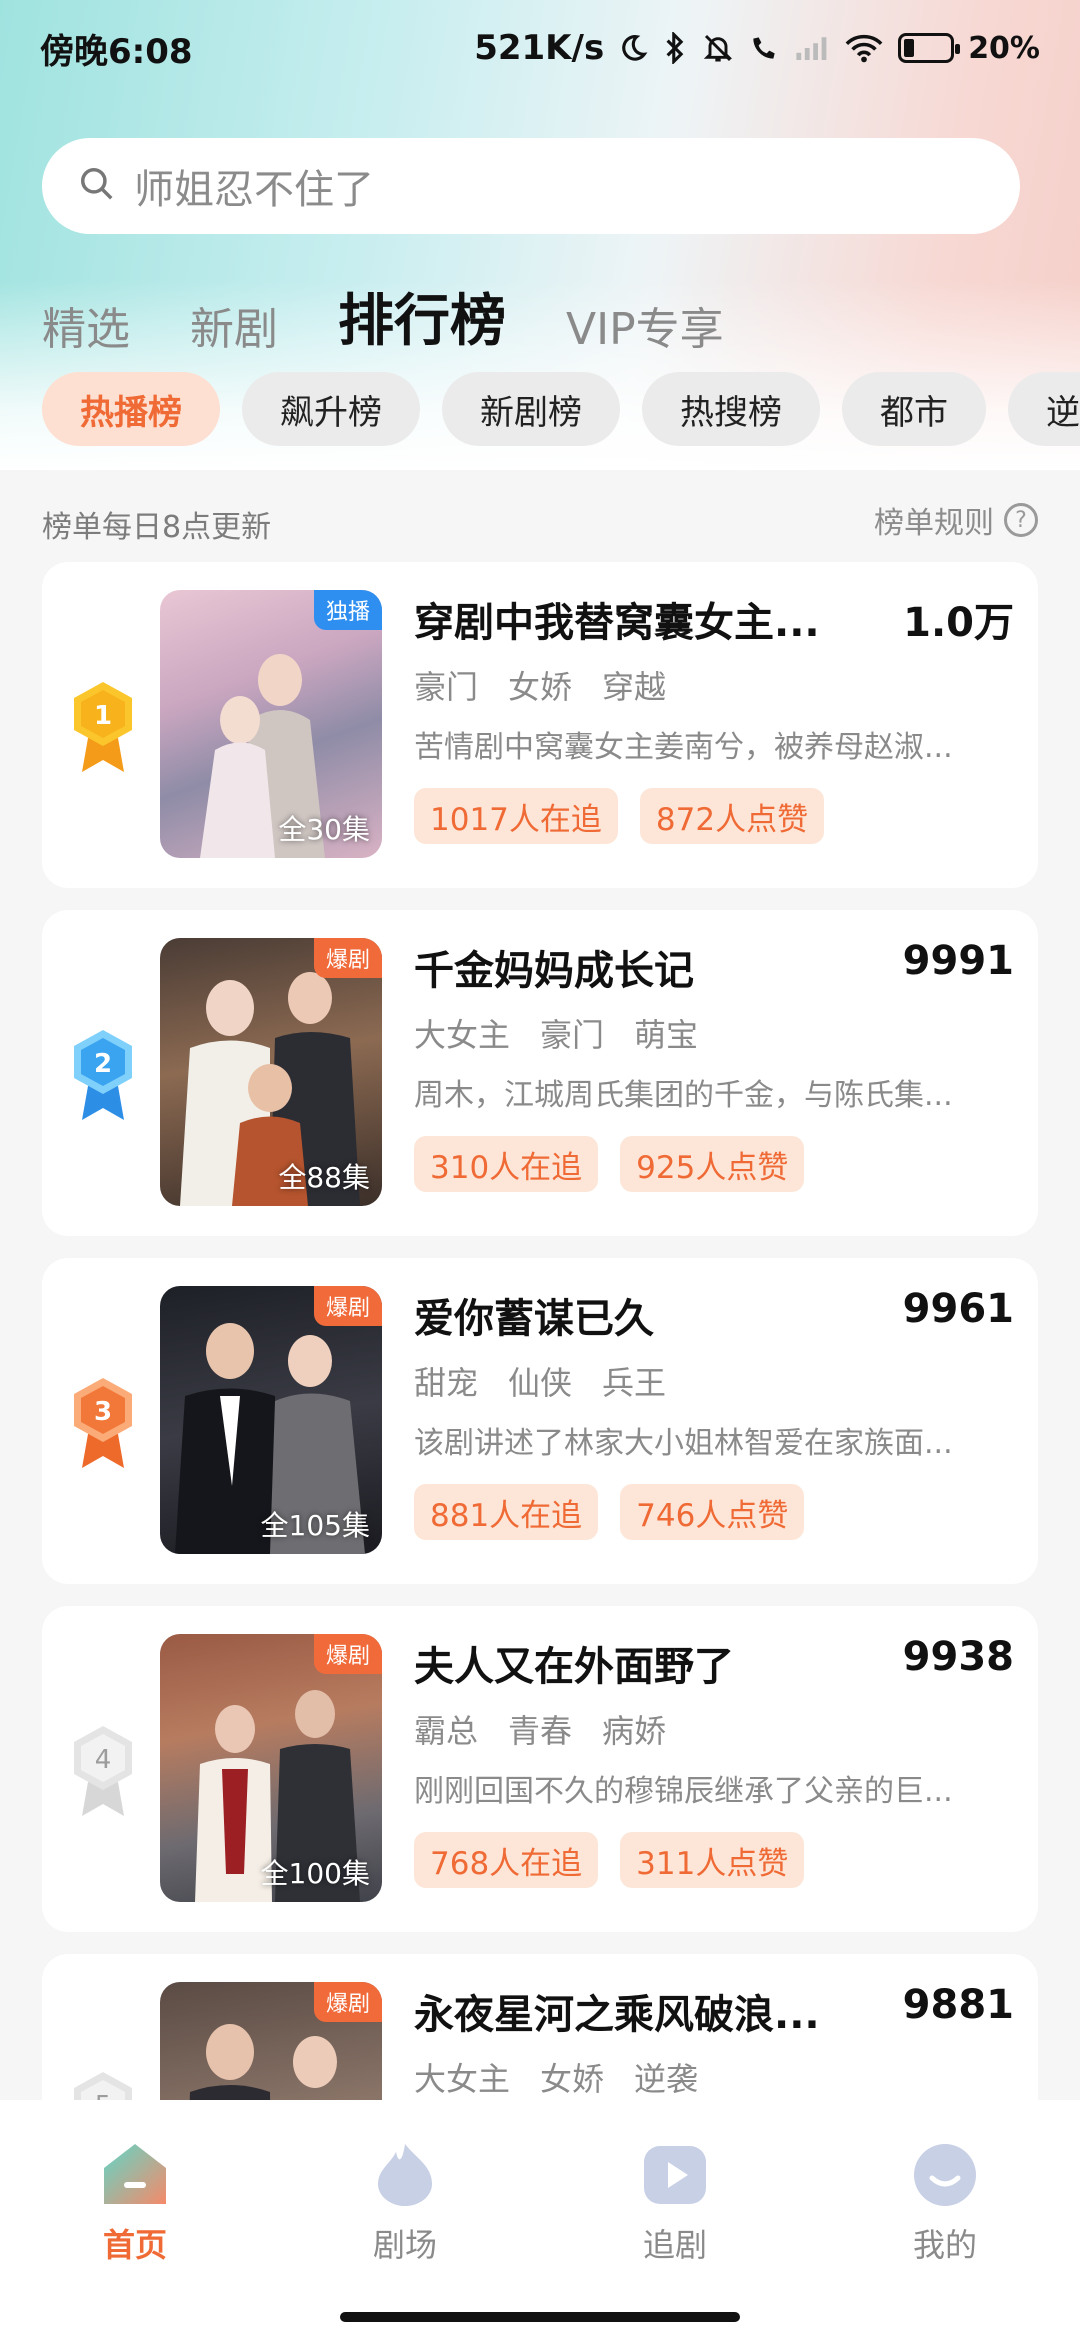 This screenshot has height=2340, width=1080. I want to click on network-speed: 521K/s, so click(539, 48).